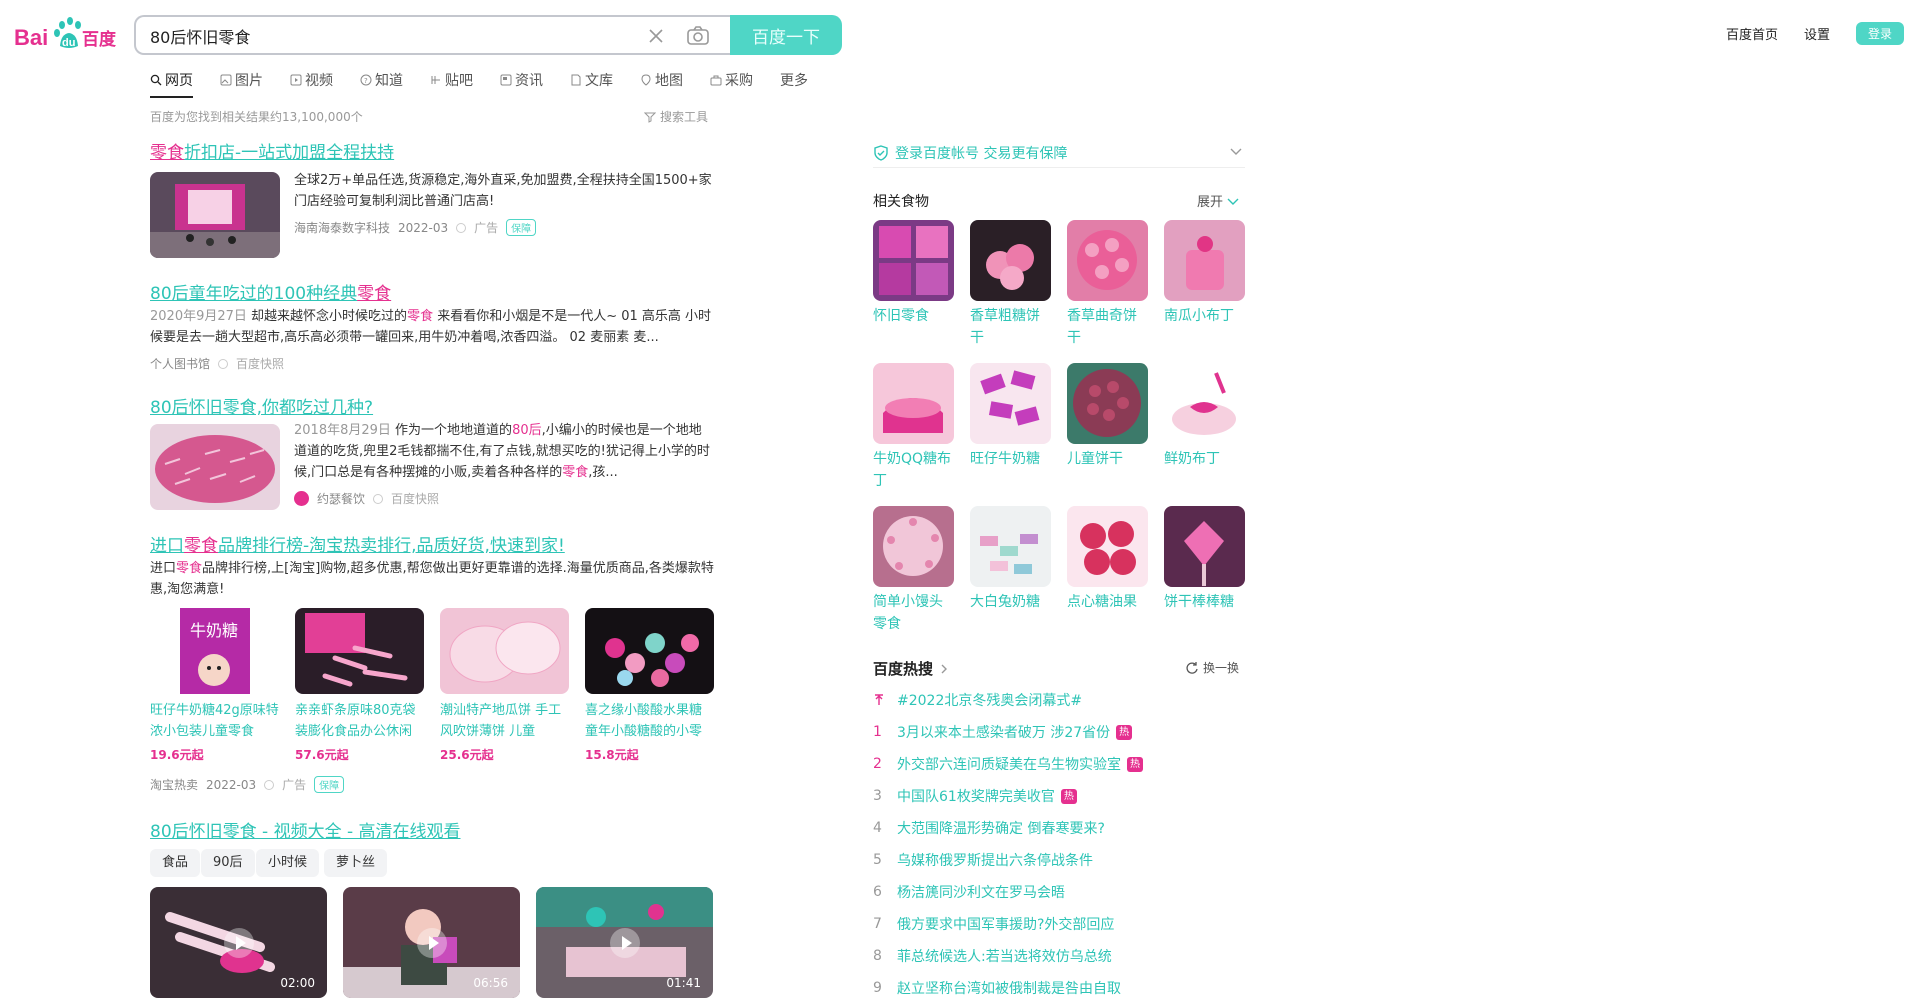 The height and width of the screenshot is (998, 1920). What do you see at coordinates (591, 80) in the screenshot?
I see `tab-wenku: 文库` at bounding box center [591, 80].